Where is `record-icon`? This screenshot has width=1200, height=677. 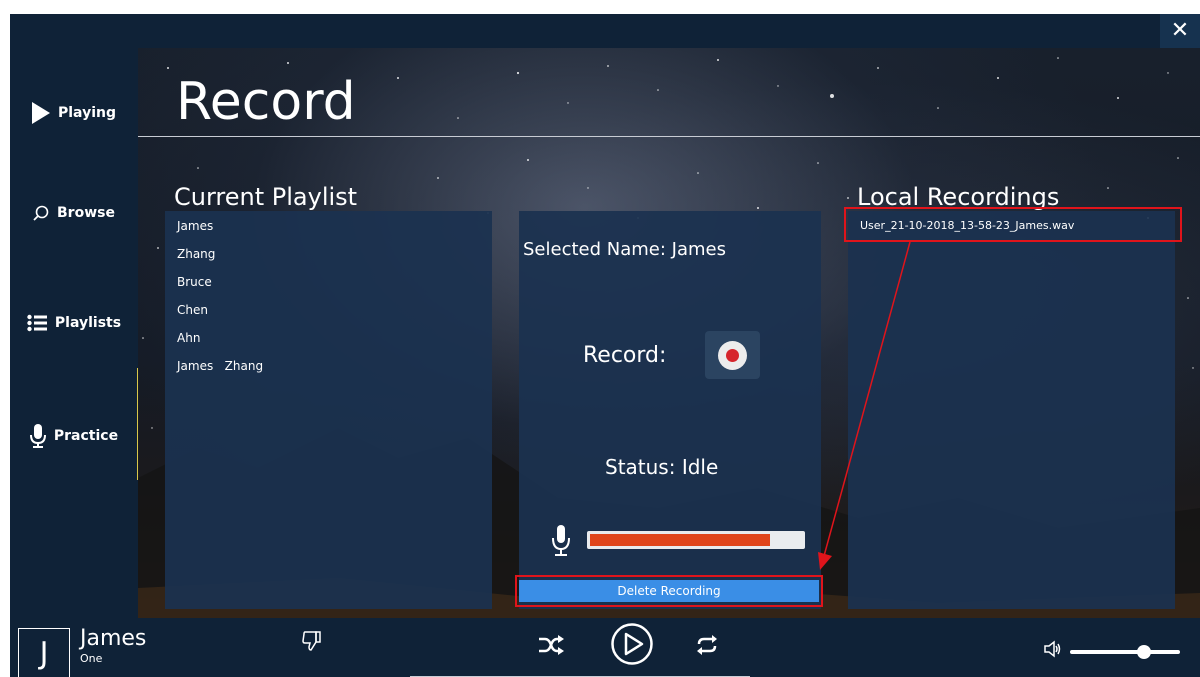
record-icon is located at coordinates (732, 355).